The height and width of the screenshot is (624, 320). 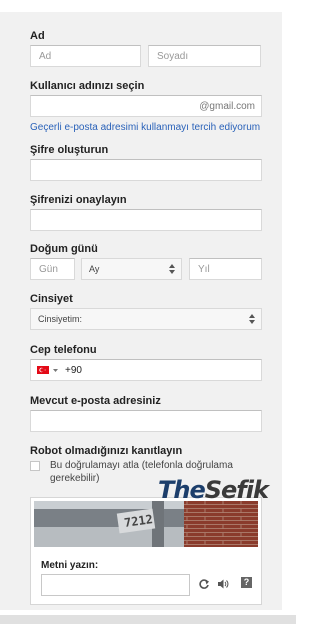 What do you see at coordinates (246, 582) in the screenshot?
I see `help-icon: ?` at bounding box center [246, 582].